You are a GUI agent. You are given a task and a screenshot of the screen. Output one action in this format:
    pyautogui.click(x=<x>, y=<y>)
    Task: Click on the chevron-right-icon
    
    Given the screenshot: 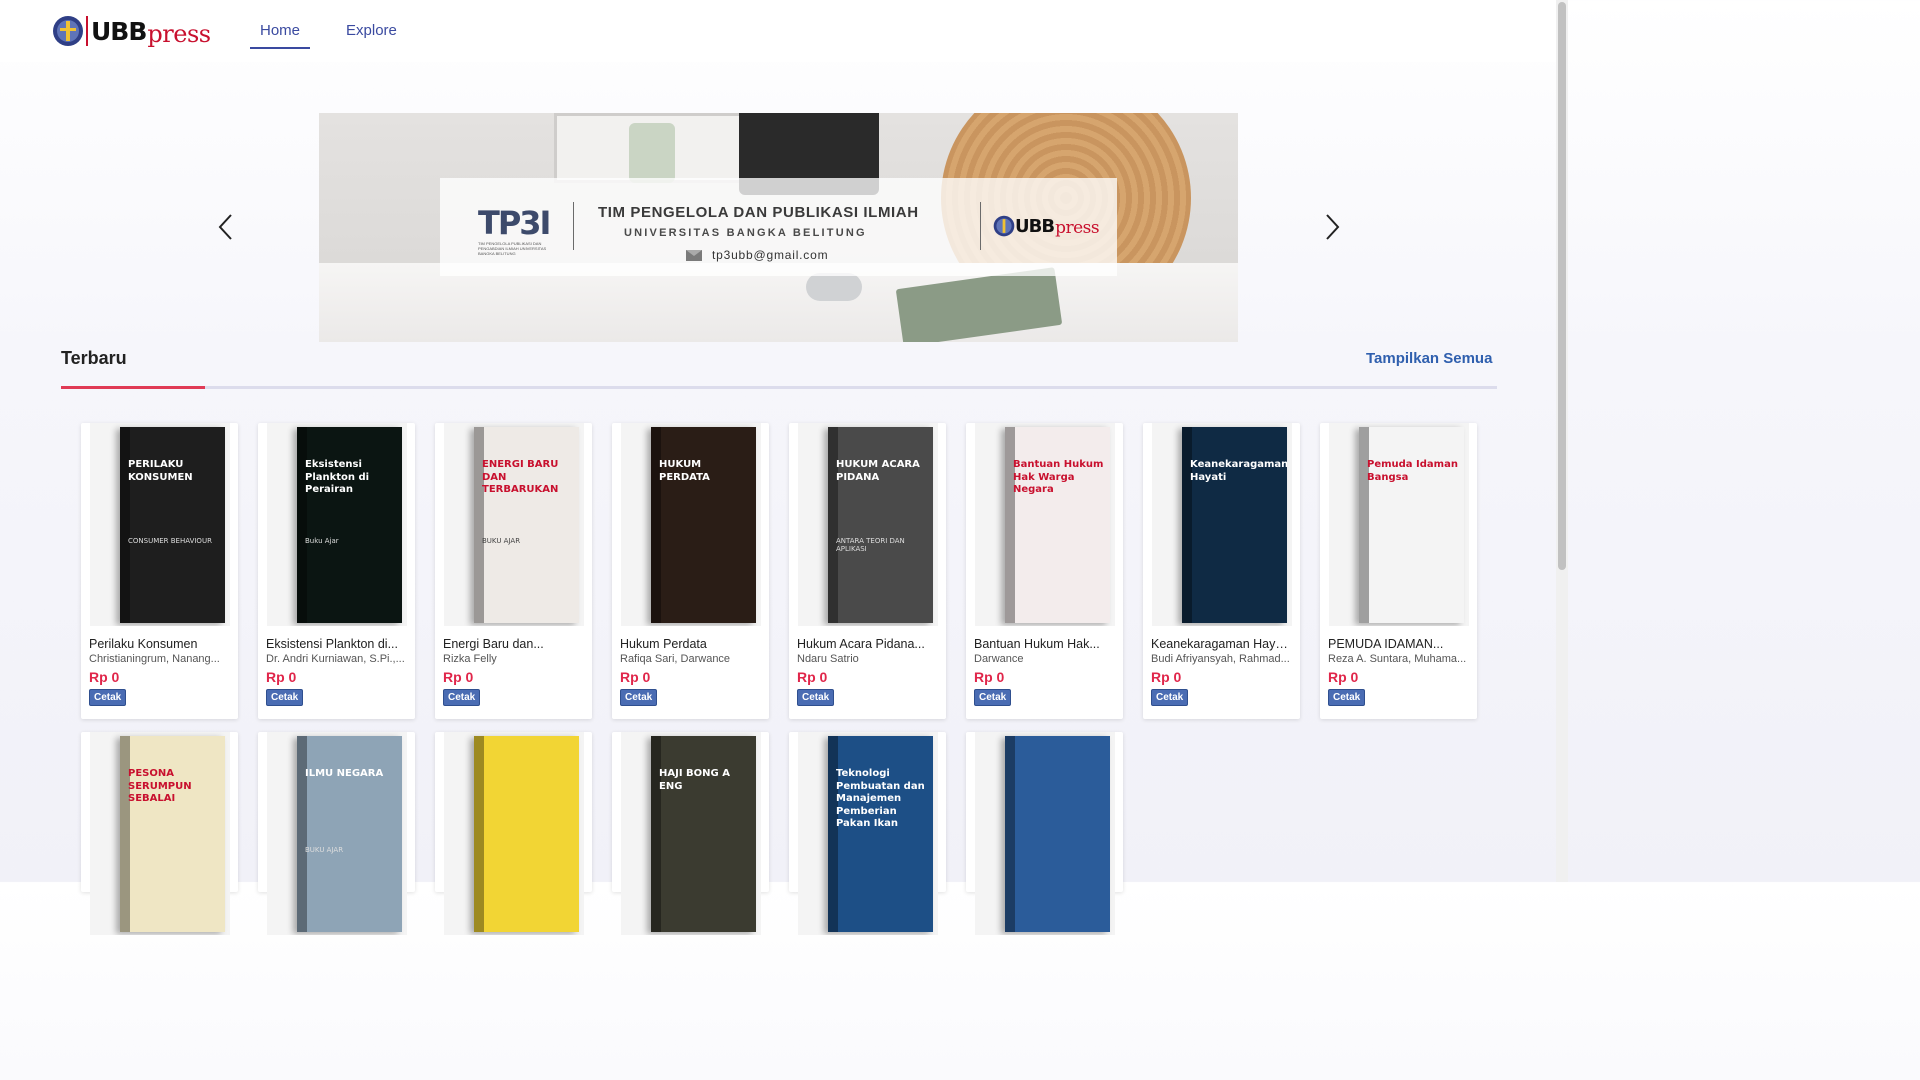 What is the action you would take?
    pyautogui.click(x=1333, y=227)
    